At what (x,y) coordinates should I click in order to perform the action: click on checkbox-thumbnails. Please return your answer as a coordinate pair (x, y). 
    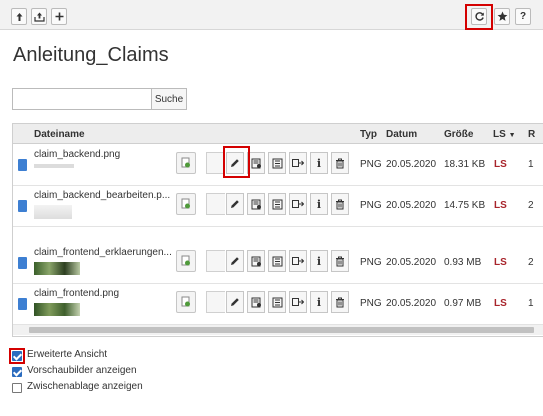
    Looking at the image, I should click on (17, 372).